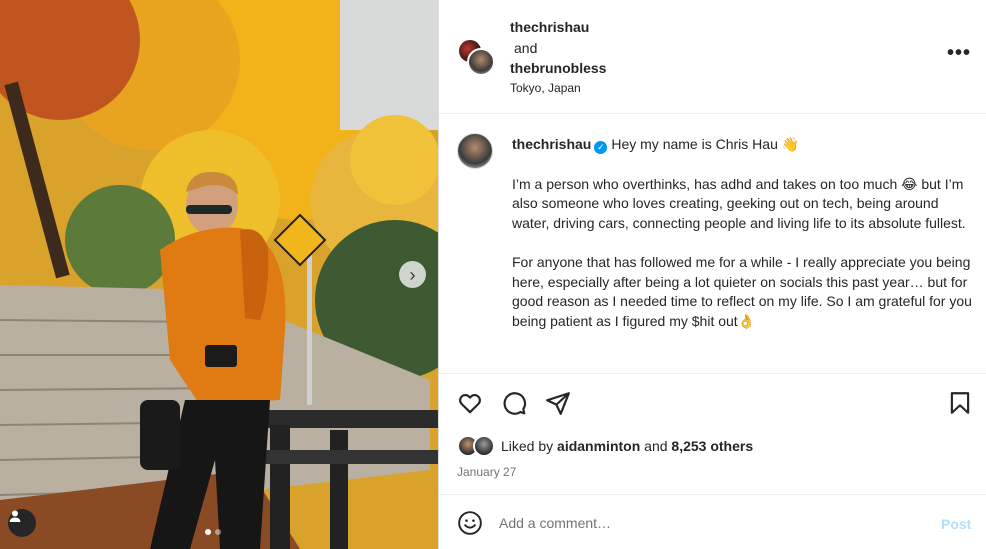  I want to click on collab-avatars, so click(476, 57).